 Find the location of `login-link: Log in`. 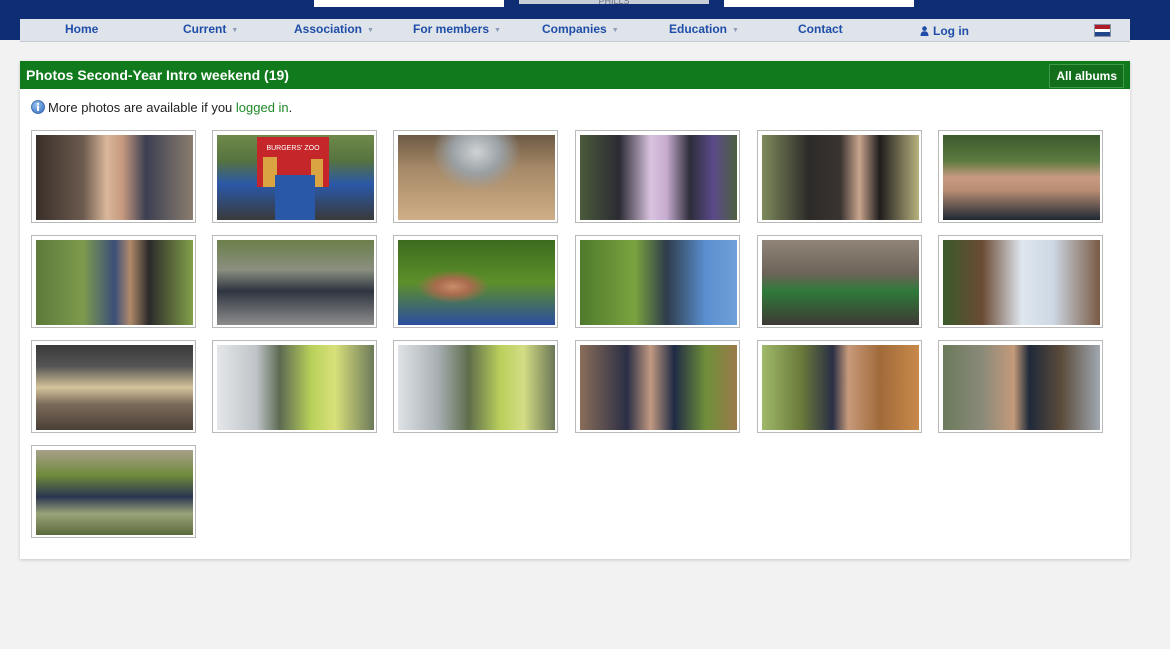

login-link: Log in is located at coordinates (944, 30).